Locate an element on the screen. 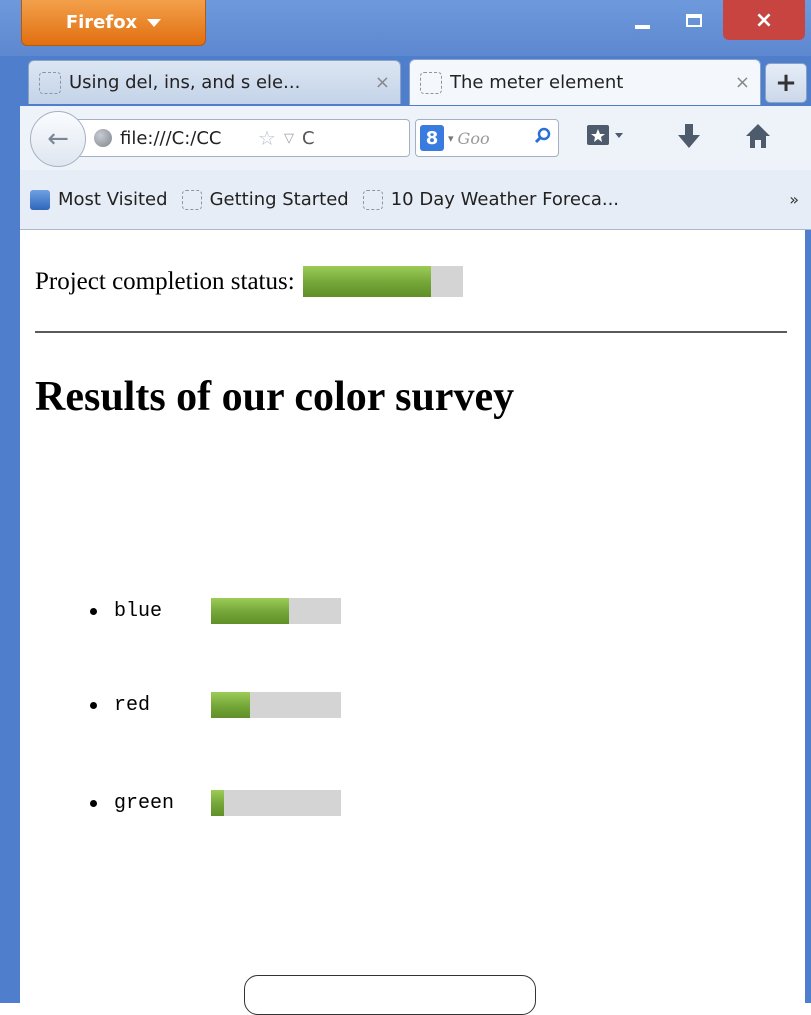 This screenshot has width=811, height=1015. title-bar: Firefox × is located at coordinates (405, 28).